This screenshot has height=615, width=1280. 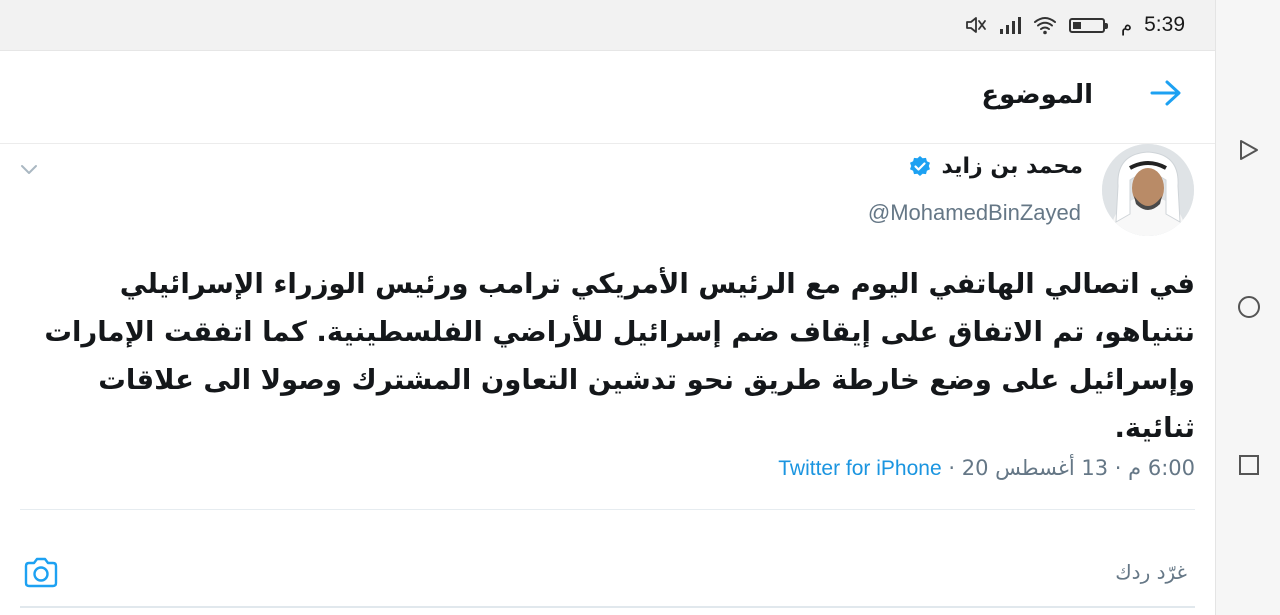 I want to click on status-icons: م 5:39, so click(x=1075, y=25).